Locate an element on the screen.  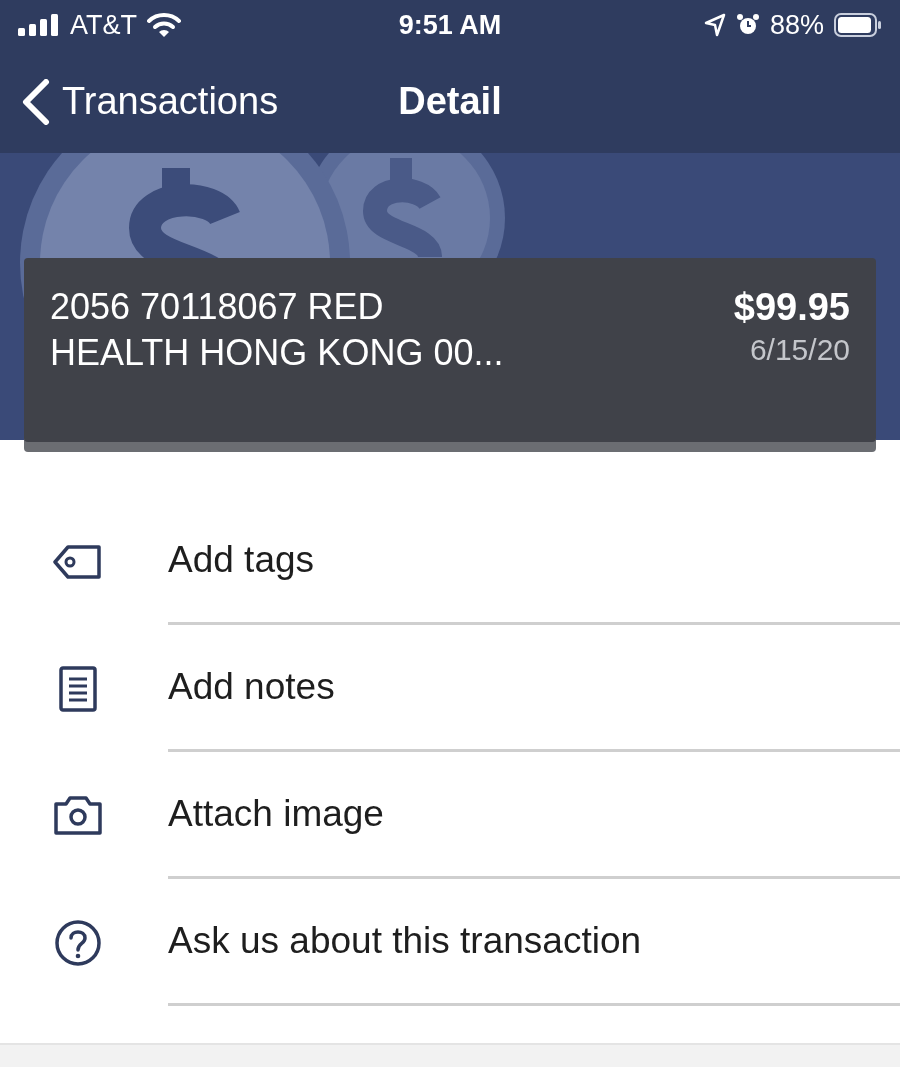
action-item: Add notes is located at coordinates (534, 688).